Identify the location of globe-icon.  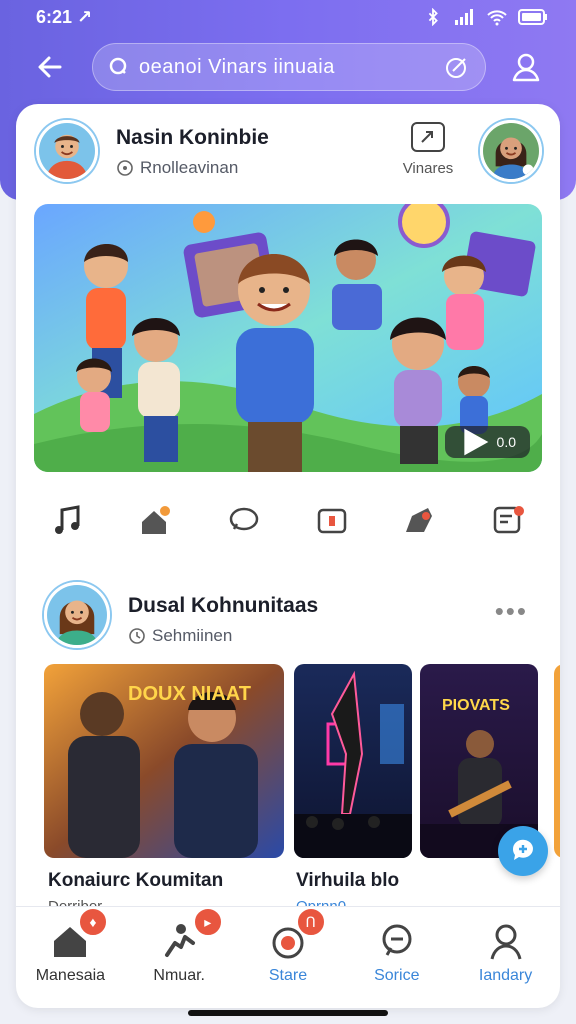
(125, 168).